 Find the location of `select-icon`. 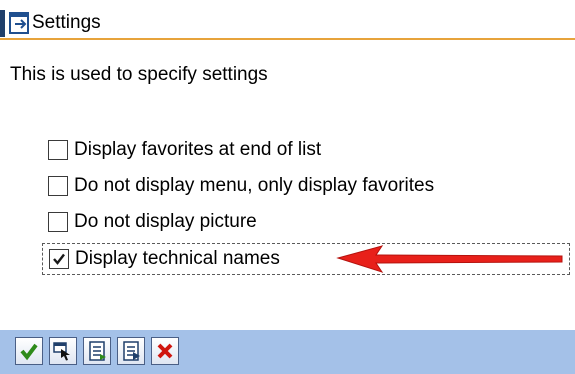

select-icon is located at coordinates (61, 351).